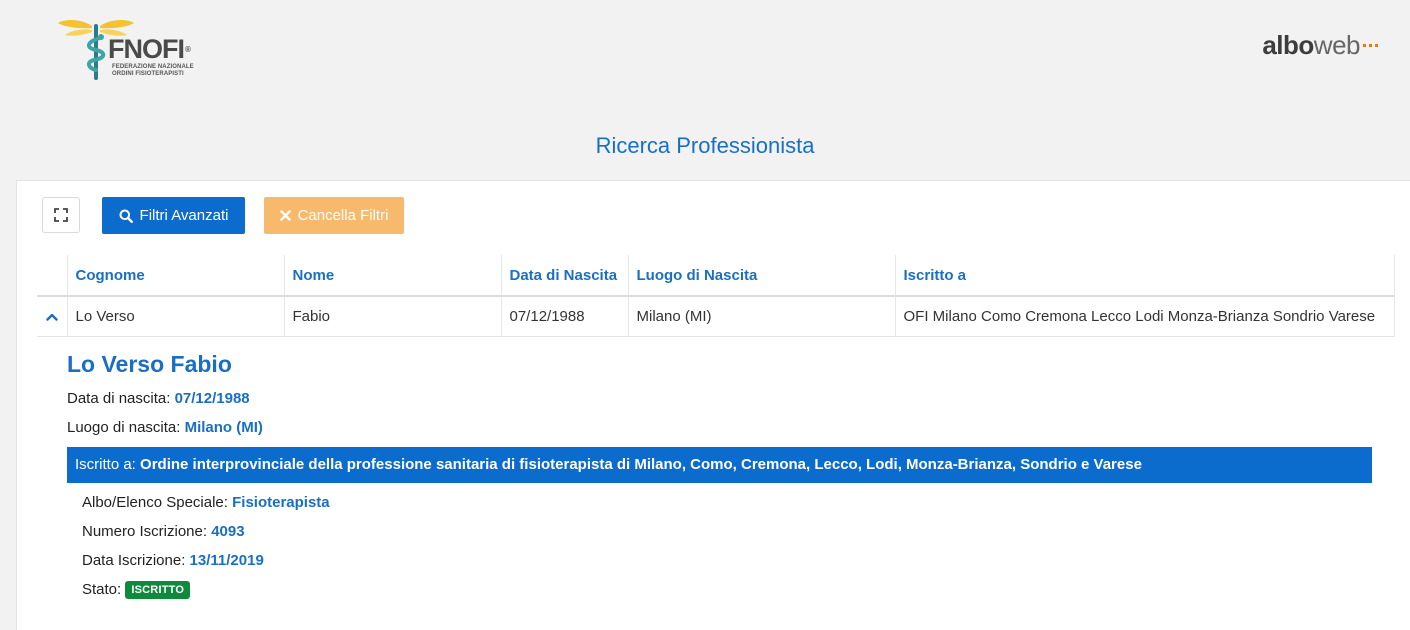 The width and height of the screenshot is (1410, 630). I want to click on page-title: Ricerca Professionista, so click(705, 145).